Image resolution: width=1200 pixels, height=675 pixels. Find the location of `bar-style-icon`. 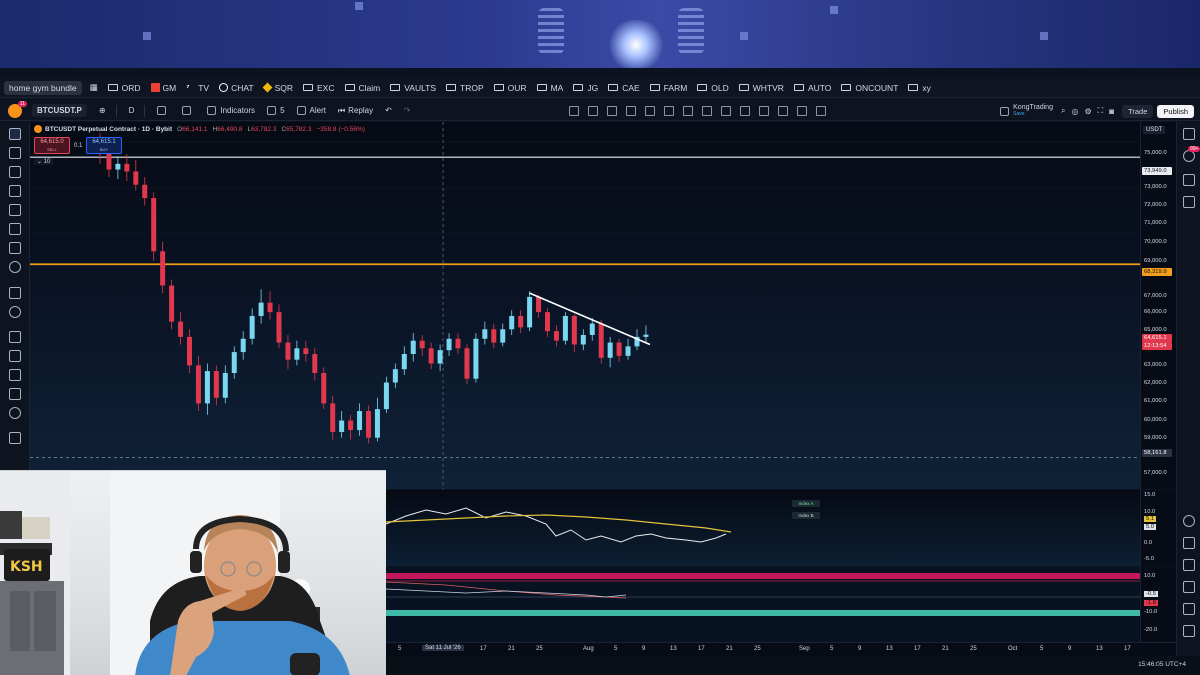

bar-style-icon is located at coordinates (163, 110).